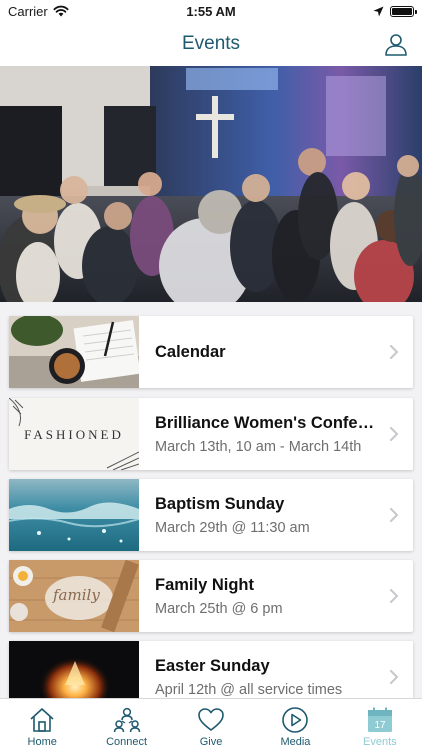 This screenshot has height=750, width=422. What do you see at coordinates (295, 720) in the screenshot?
I see `play-icon` at bounding box center [295, 720].